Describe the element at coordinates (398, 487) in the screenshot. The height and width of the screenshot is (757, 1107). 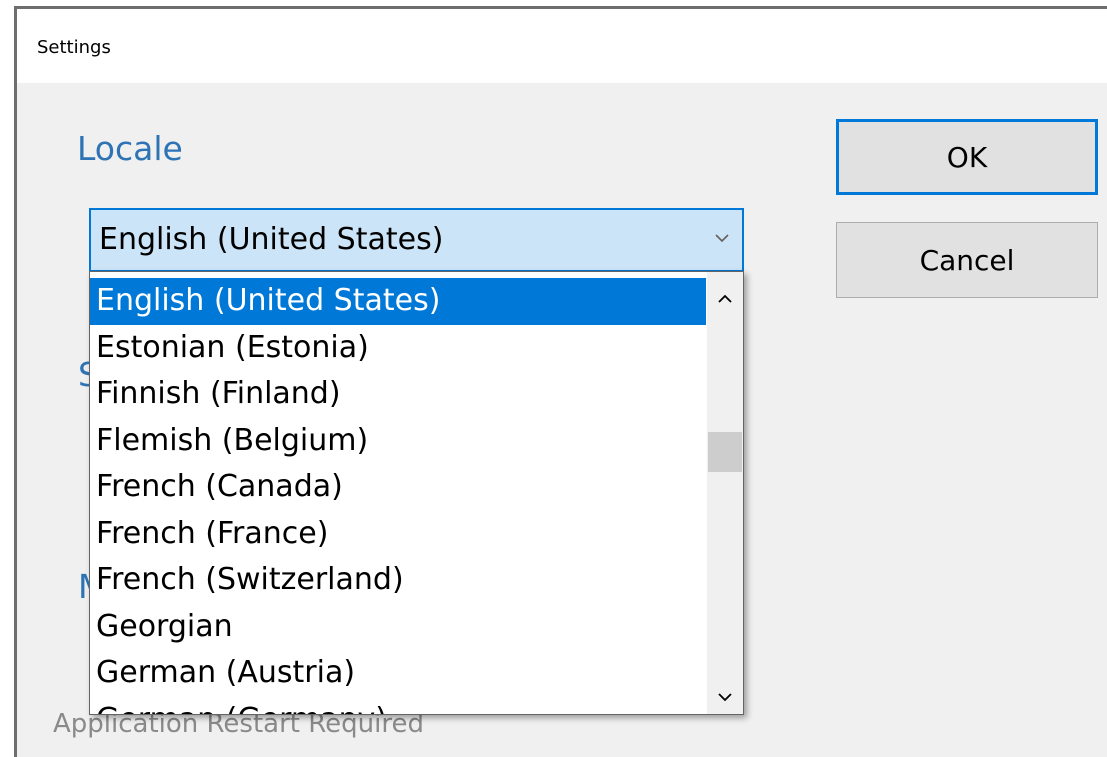
I see `list-item: French (Canada)` at that location.